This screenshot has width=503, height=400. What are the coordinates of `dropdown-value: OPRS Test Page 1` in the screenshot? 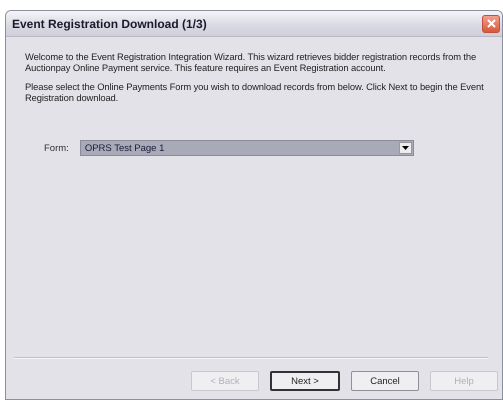 It's located at (124, 148).